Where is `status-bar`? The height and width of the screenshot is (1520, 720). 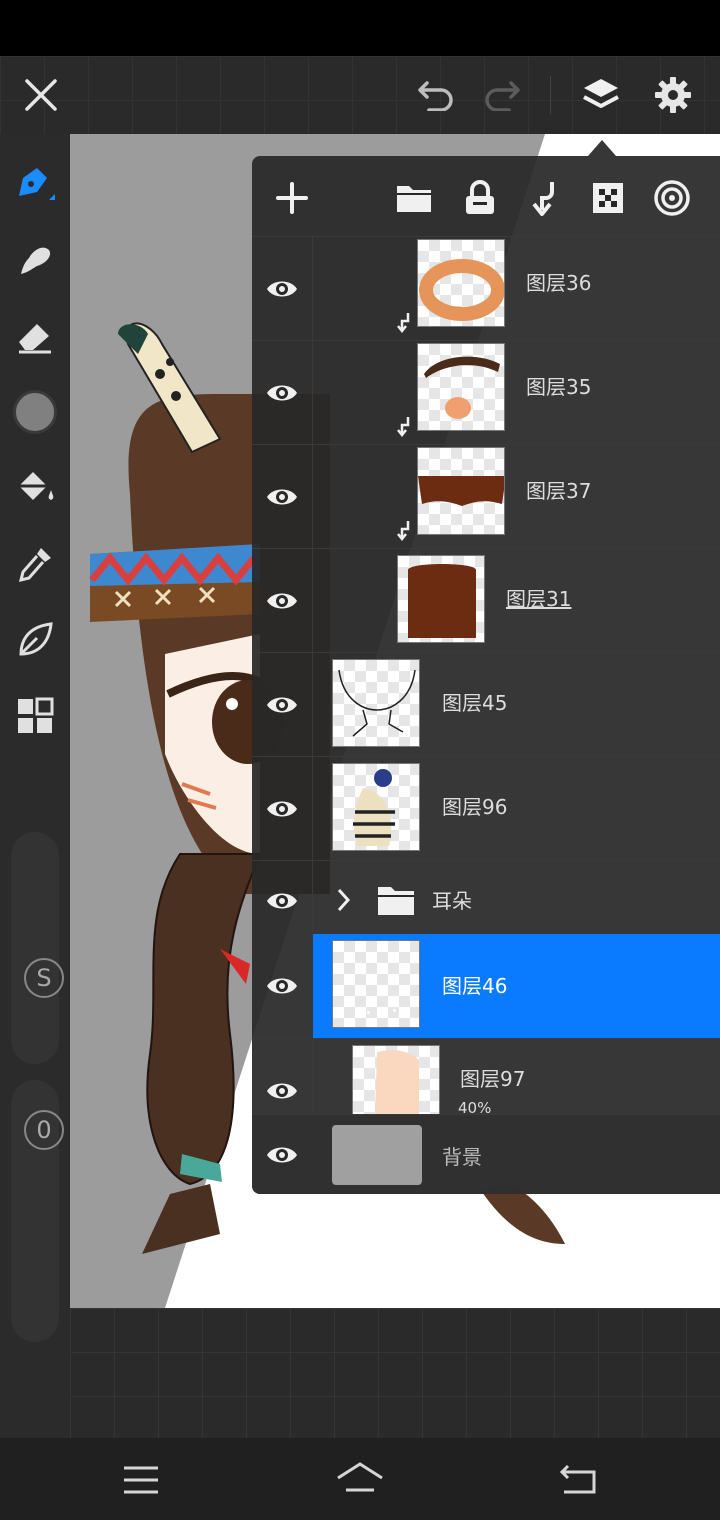
status-bar is located at coordinates (360, 28).